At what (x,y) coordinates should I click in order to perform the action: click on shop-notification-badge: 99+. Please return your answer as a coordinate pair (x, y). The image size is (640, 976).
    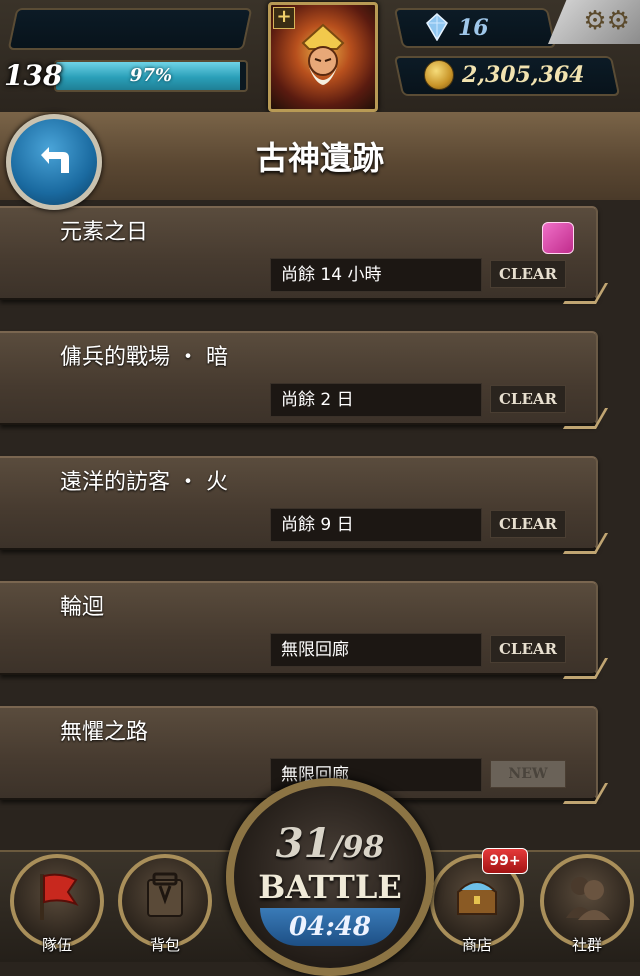
    Looking at the image, I should click on (505, 861).